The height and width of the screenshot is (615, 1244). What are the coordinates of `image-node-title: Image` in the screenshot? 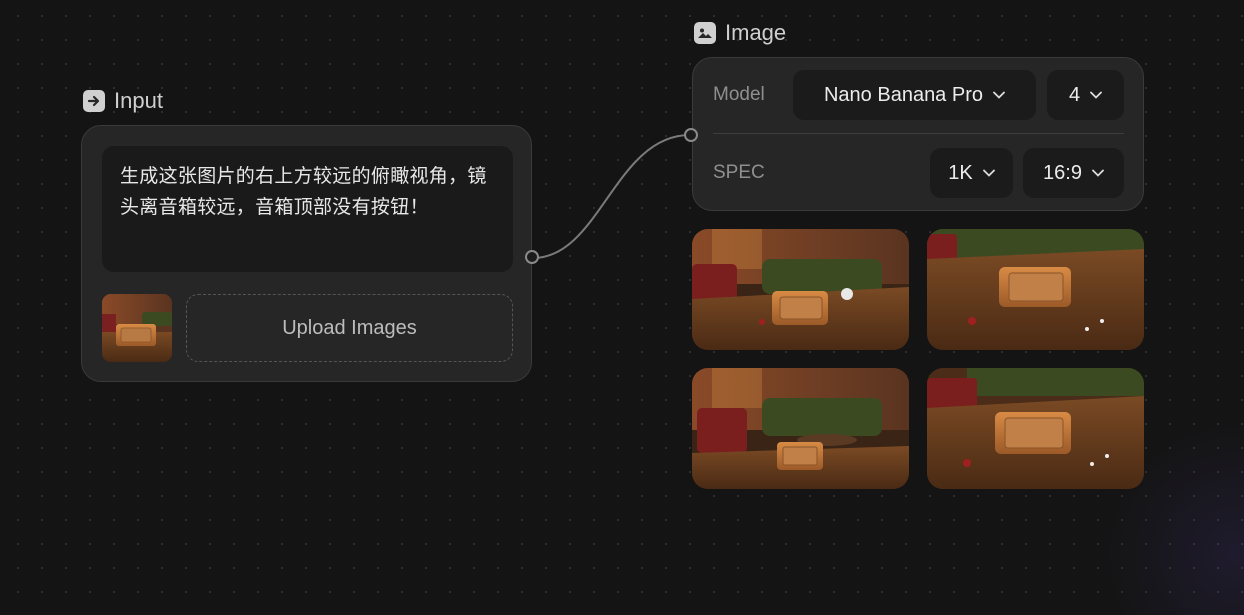 It's located at (740, 33).